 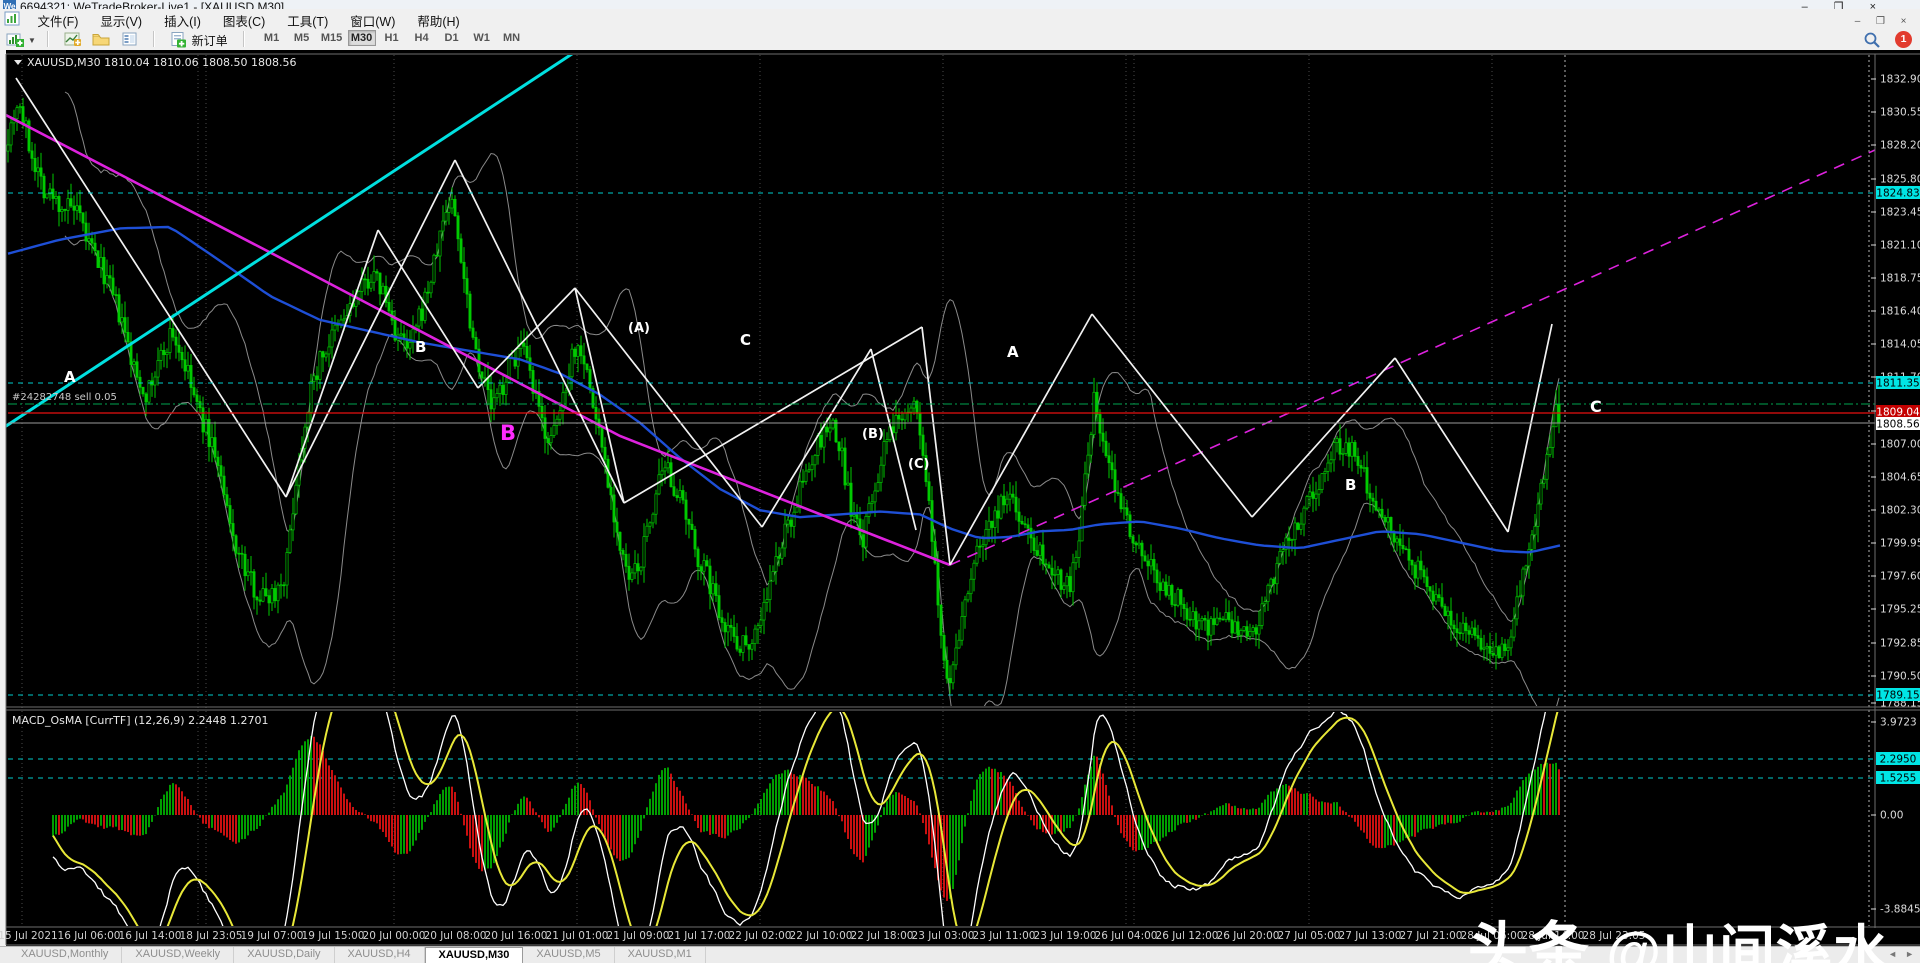 What do you see at coordinates (178, 955) in the screenshot?
I see `tab-xauusd-weekly: XAUUSD,Weekly` at bounding box center [178, 955].